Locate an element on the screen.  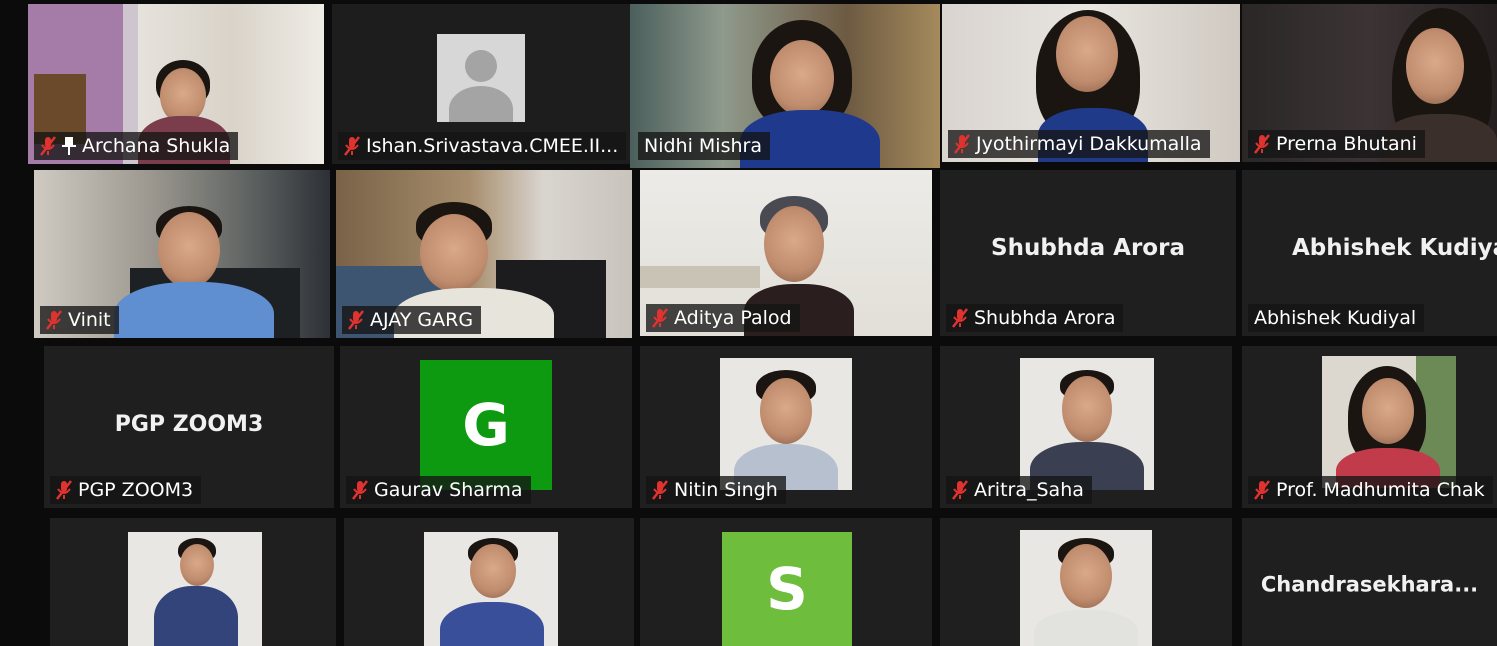
participant-name-bar: Prerna Bhutani is located at coordinates (1336, 144).